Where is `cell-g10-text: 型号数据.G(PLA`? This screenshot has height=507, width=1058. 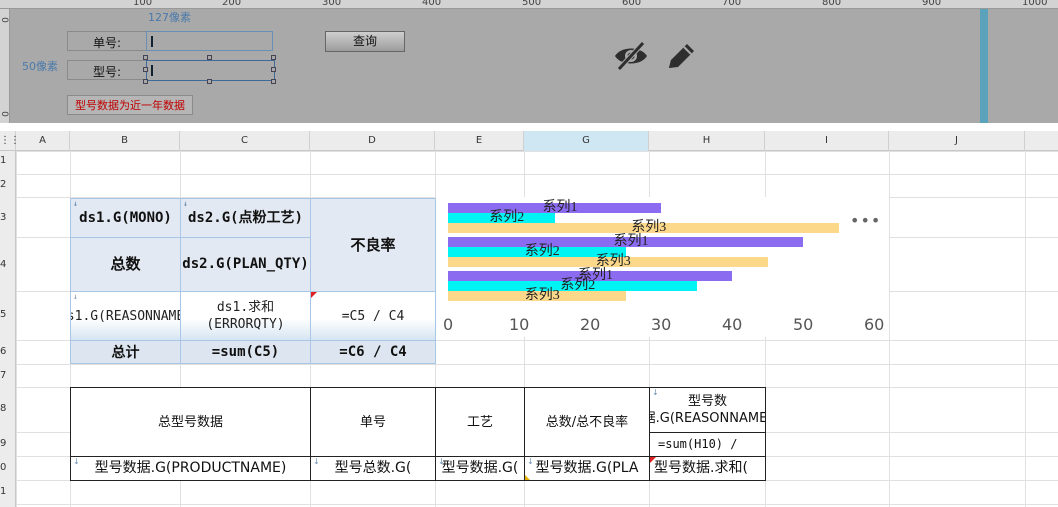 cell-g10-text: 型号数据.G(PLA is located at coordinates (587, 468).